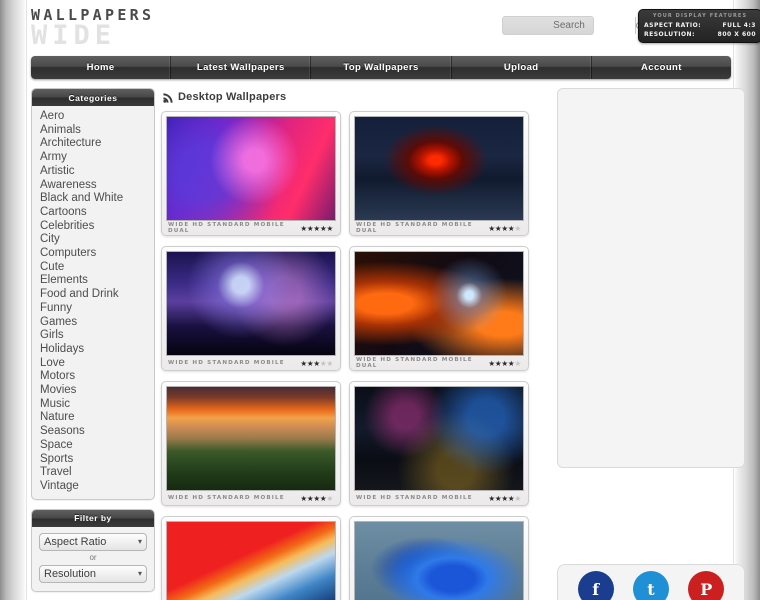 This screenshot has width=760, height=600. Describe the element at coordinates (93, 405) in the screenshot. I see `category-item: Music` at that location.